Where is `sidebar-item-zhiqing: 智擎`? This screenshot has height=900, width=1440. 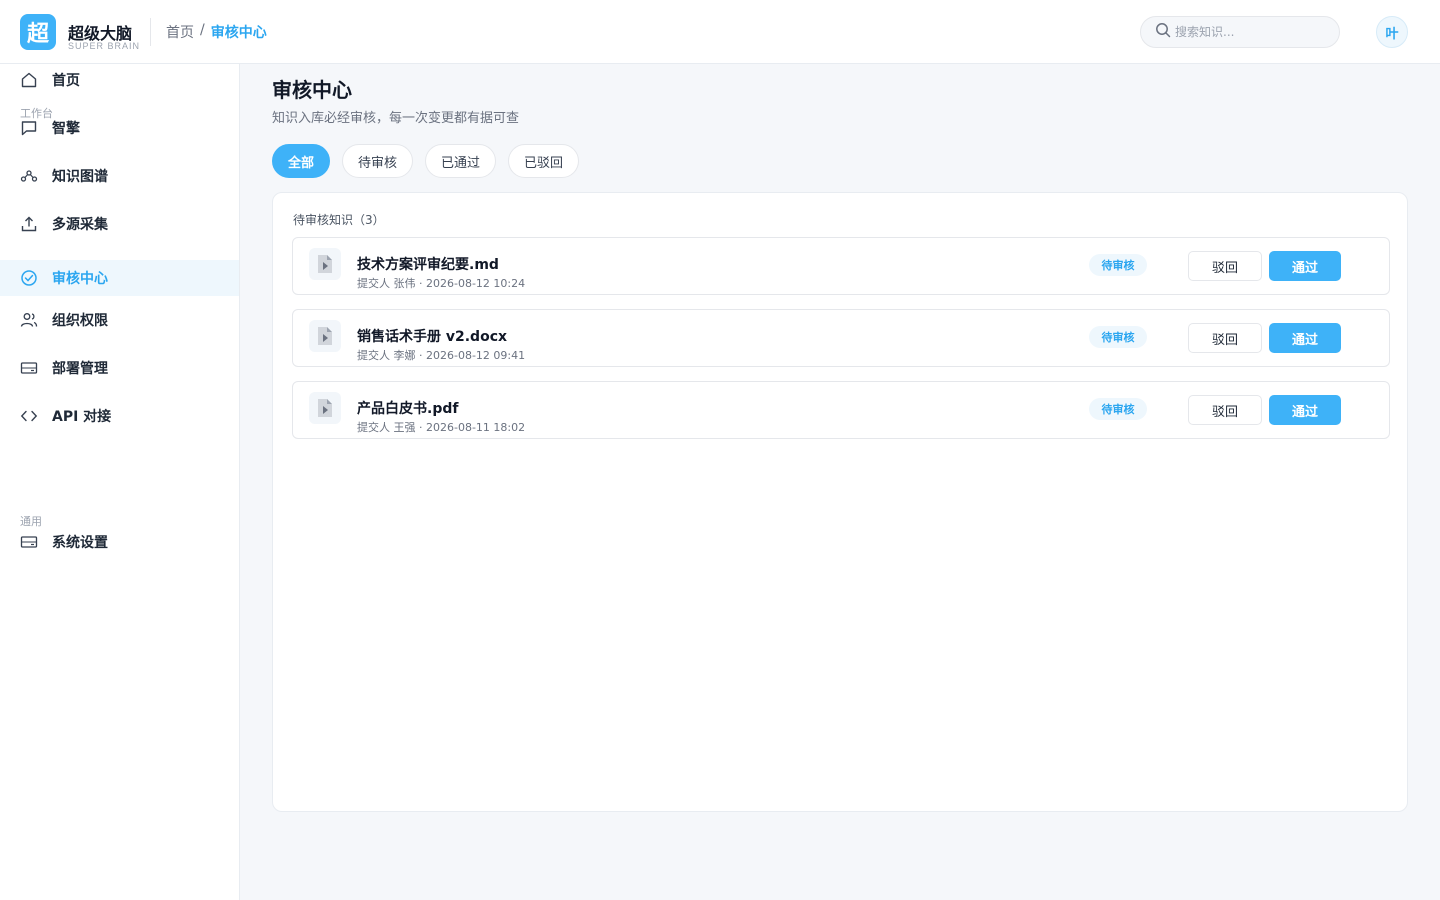
sidebar-item-zhiqing: 智擎 is located at coordinates (119, 128).